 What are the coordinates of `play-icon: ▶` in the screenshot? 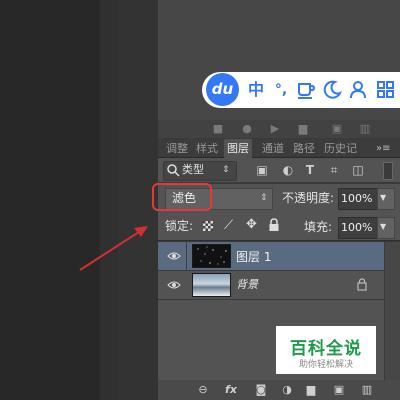 It's located at (275, 129).